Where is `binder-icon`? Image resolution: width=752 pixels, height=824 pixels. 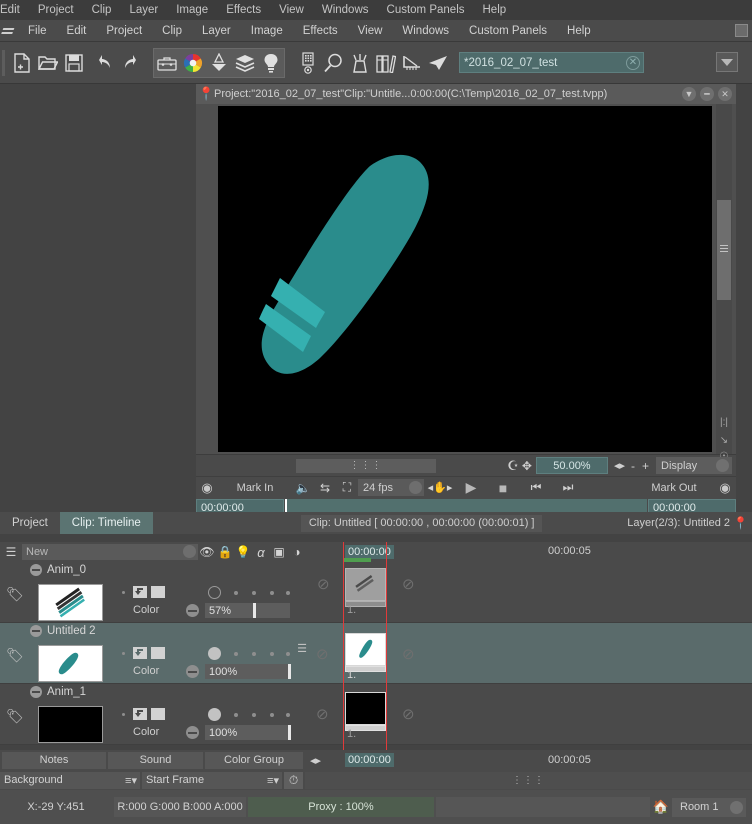 binder-icon is located at coordinates (386, 63).